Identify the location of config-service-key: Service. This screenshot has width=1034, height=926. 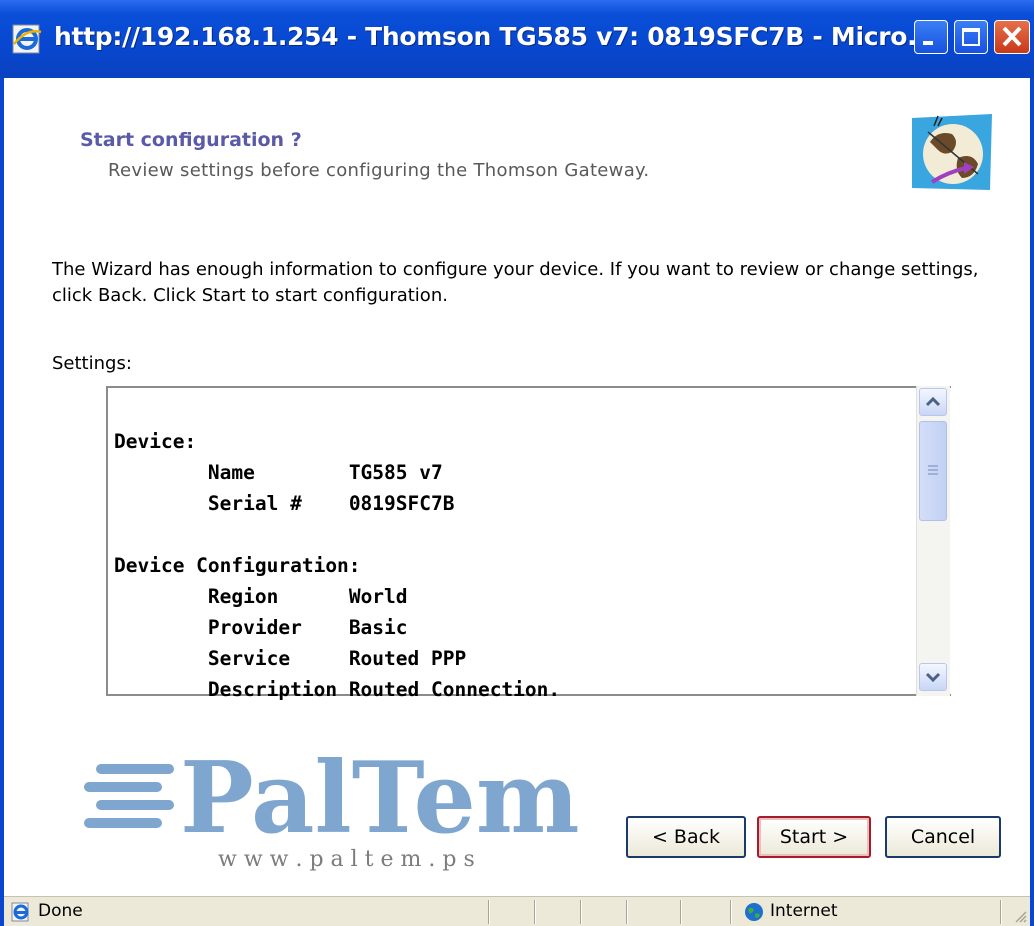
(249, 658).